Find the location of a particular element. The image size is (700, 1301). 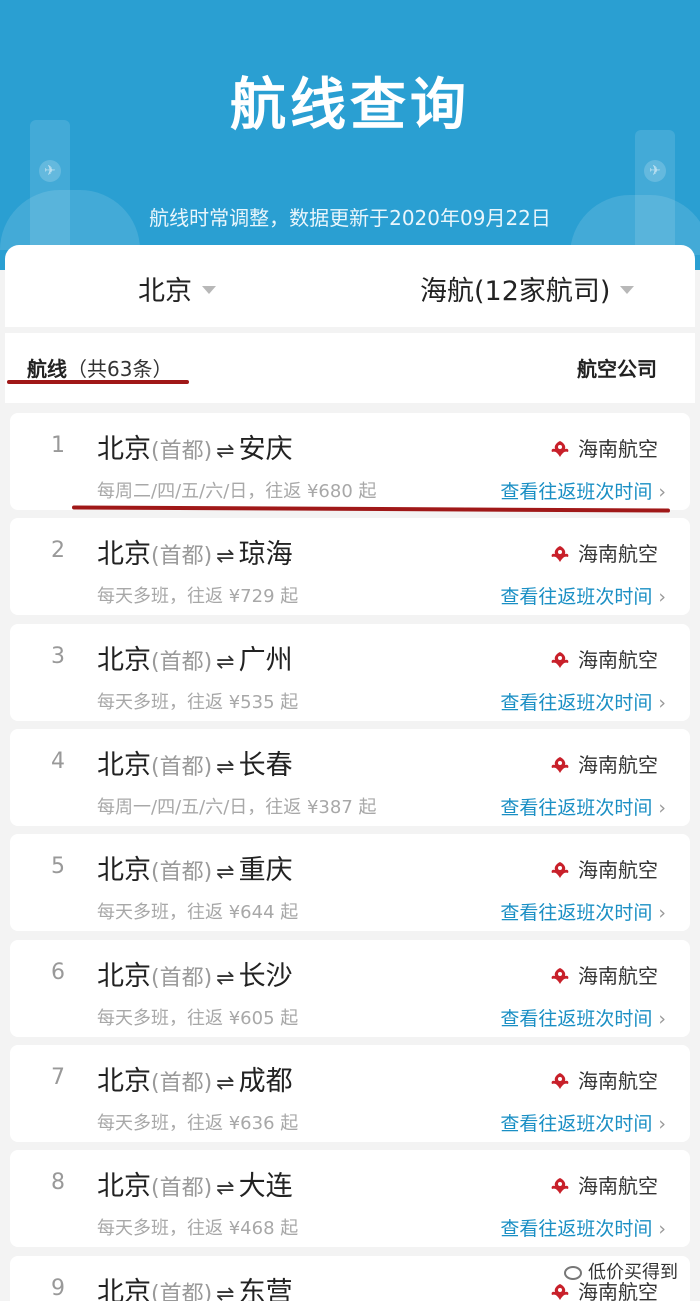

route-title: 北京(首都) ⇌ 东营 is located at coordinates (195, 1285).